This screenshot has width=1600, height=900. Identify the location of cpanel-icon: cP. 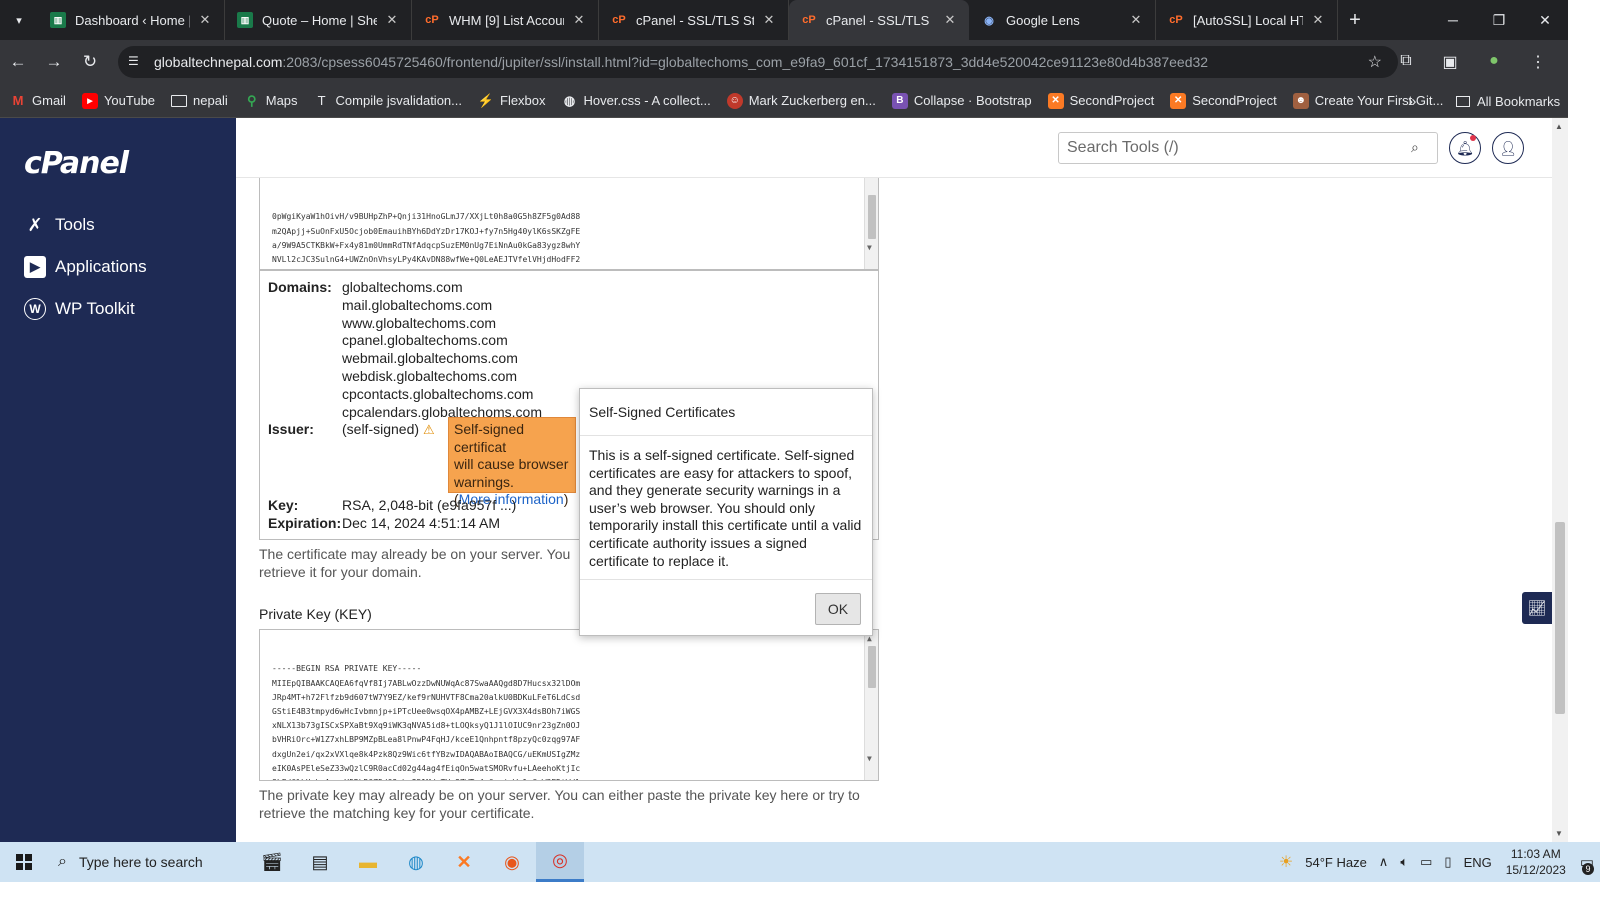
(1176, 20).